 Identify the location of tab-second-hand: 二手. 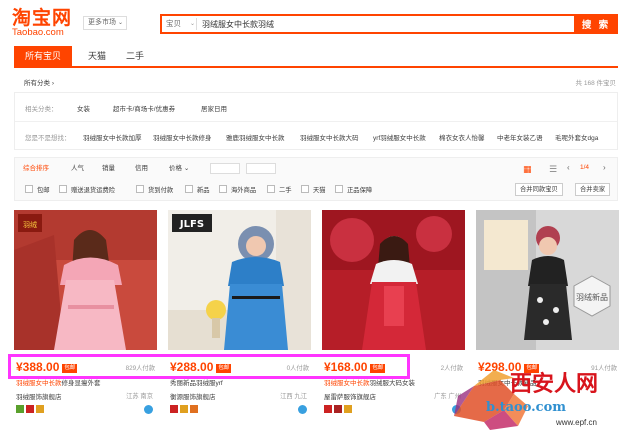
(135, 56).